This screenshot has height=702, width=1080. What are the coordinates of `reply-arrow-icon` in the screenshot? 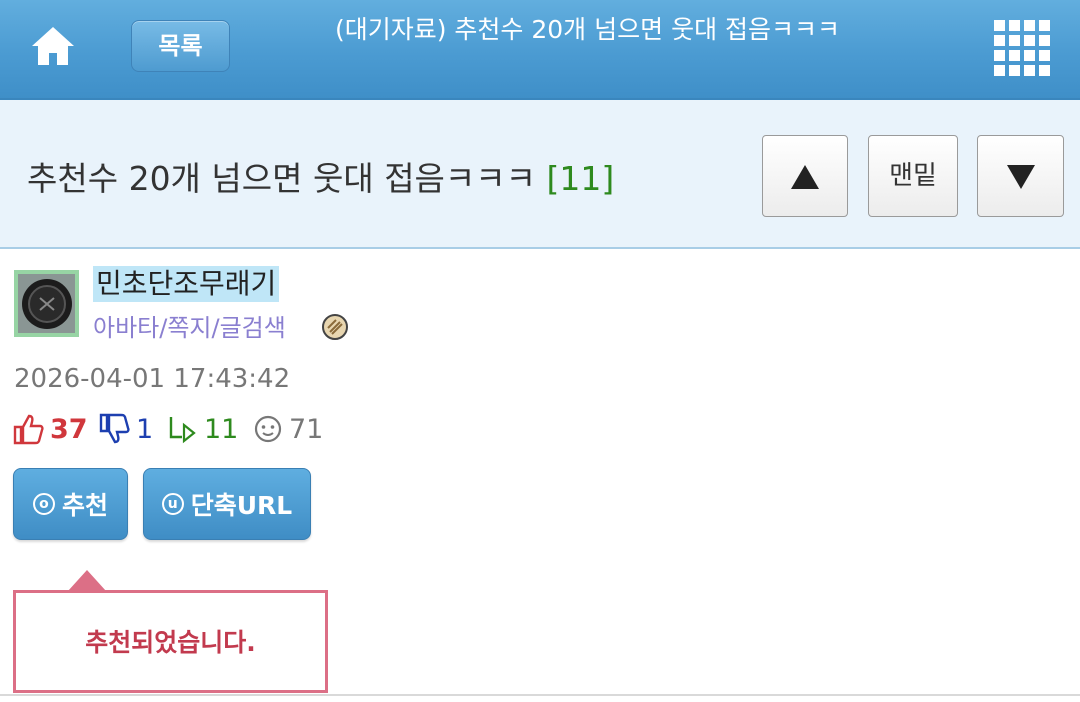 It's located at (182, 430).